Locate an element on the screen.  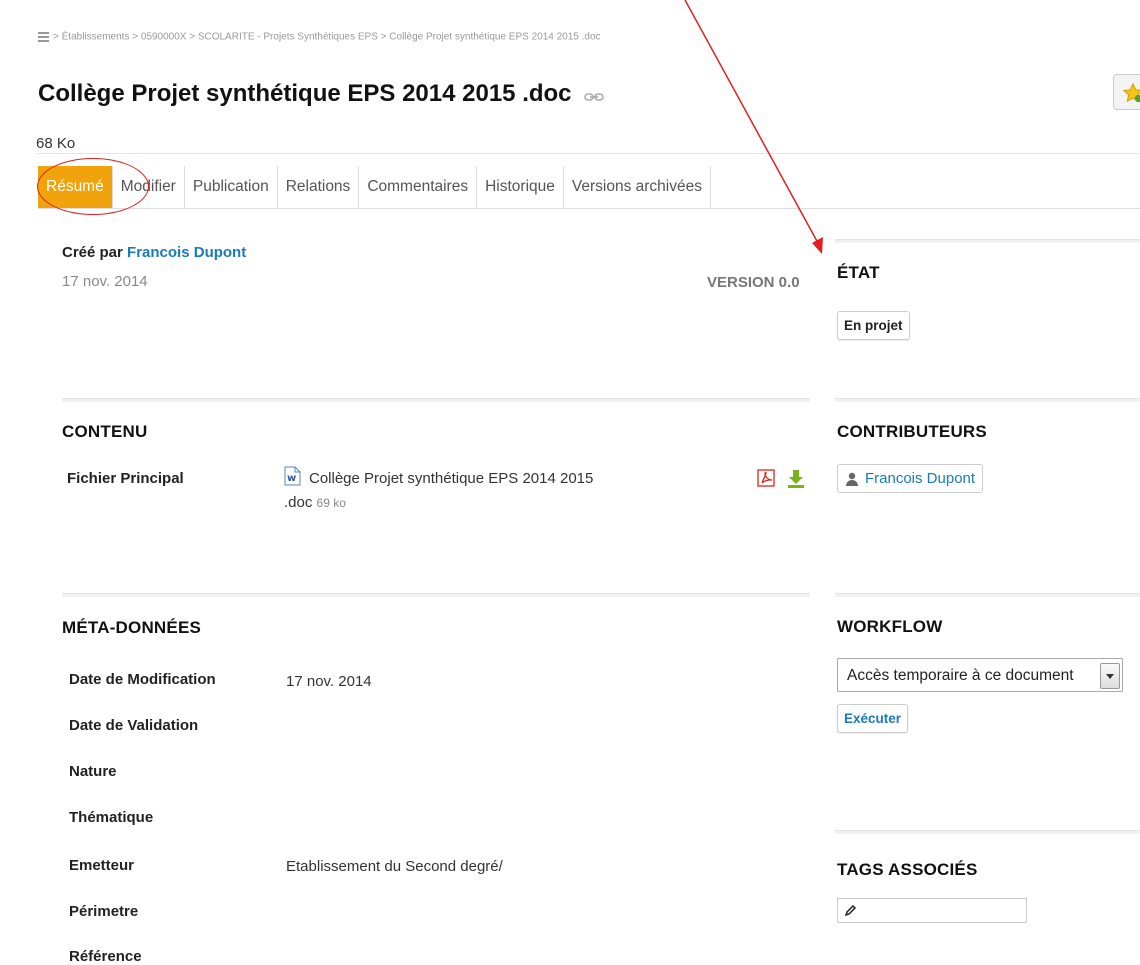
pencil-icon is located at coordinates (850, 910).